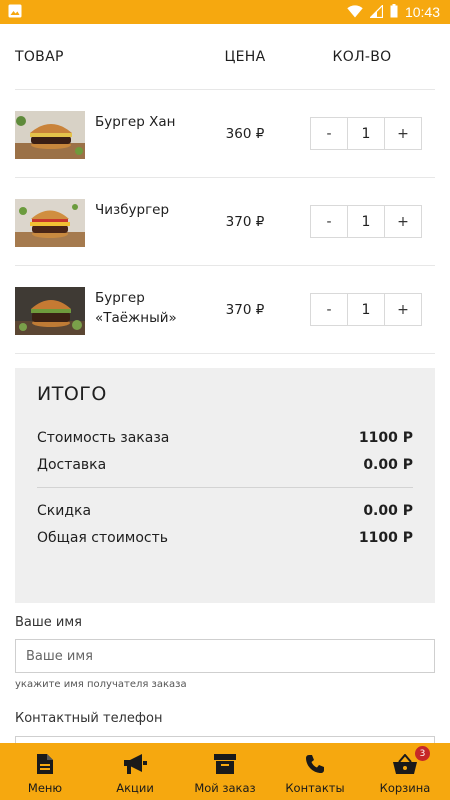 The image size is (450, 800). What do you see at coordinates (362, 56) in the screenshot?
I see `header-qty: КОЛ-ВО` at bounding box center [362, 56].